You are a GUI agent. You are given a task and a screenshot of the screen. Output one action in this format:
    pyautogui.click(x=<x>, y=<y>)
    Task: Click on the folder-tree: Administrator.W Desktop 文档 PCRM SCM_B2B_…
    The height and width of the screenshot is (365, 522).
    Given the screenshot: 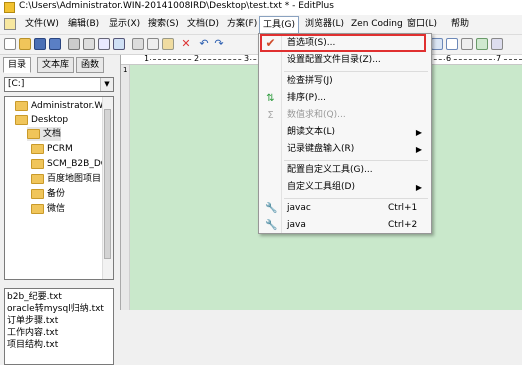 What is the action you would take?
    pyautogui.click(x=59, y=188)
    